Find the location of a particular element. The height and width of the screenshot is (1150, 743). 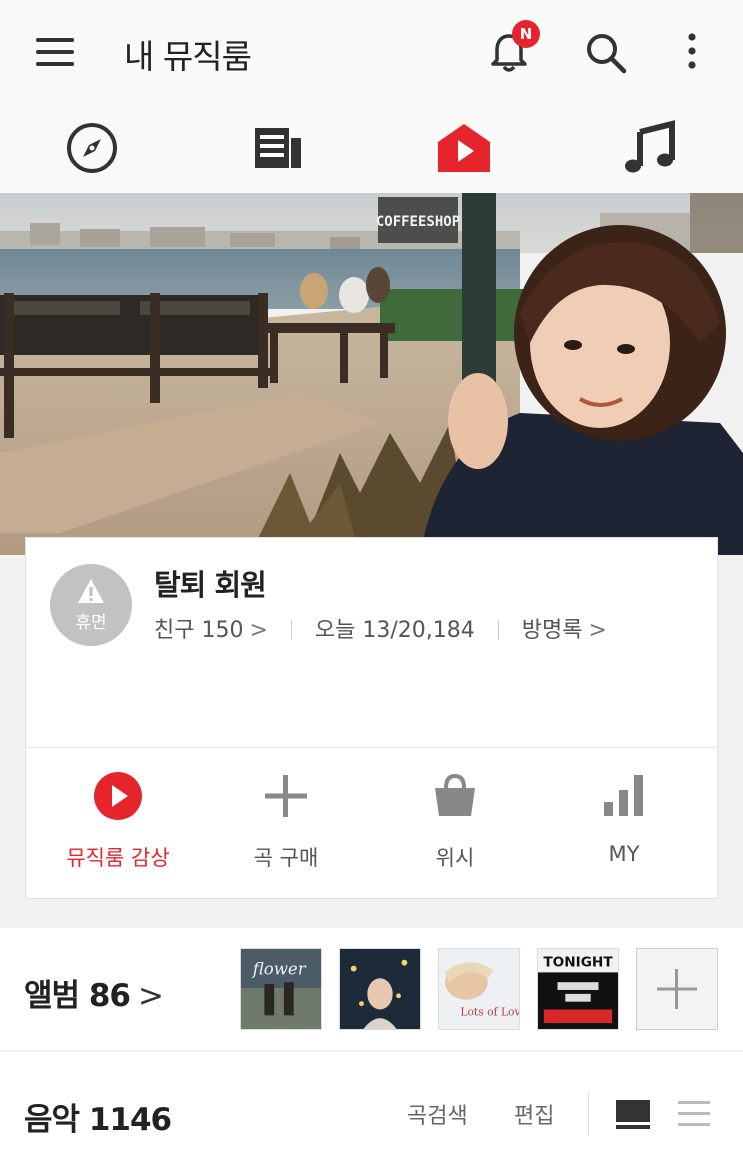

music-note-icon is located at coordinates (650, 148).